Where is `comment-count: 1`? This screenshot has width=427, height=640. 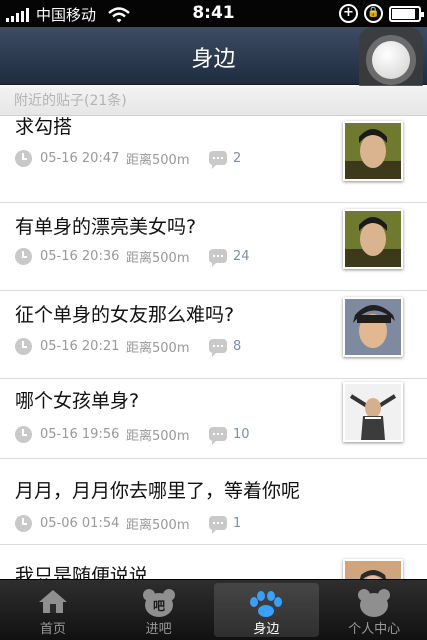 comment-count: 1 is located at coordinates (237, 523).